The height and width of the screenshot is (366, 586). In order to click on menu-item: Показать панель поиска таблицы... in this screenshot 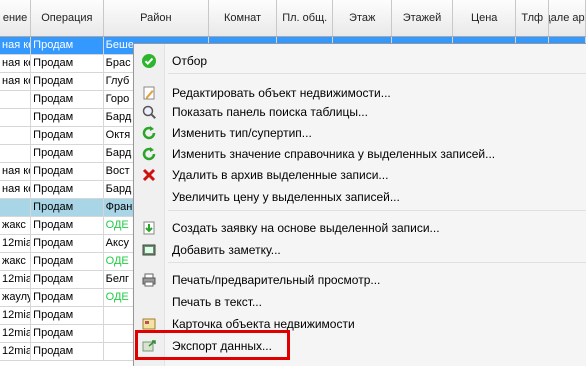, I will do `click(360, 112)`.